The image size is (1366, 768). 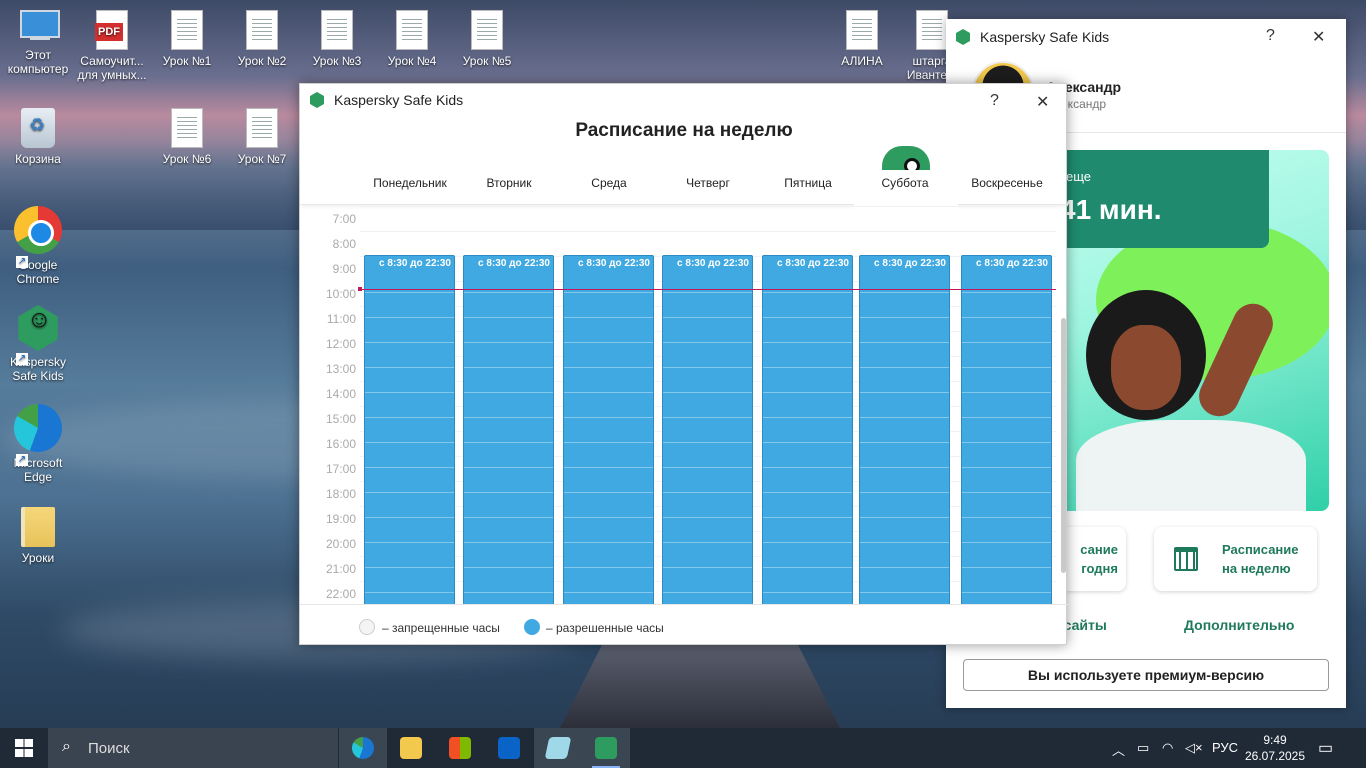 I want to click on hour-label: 10:00, so click(x=340, y=294).